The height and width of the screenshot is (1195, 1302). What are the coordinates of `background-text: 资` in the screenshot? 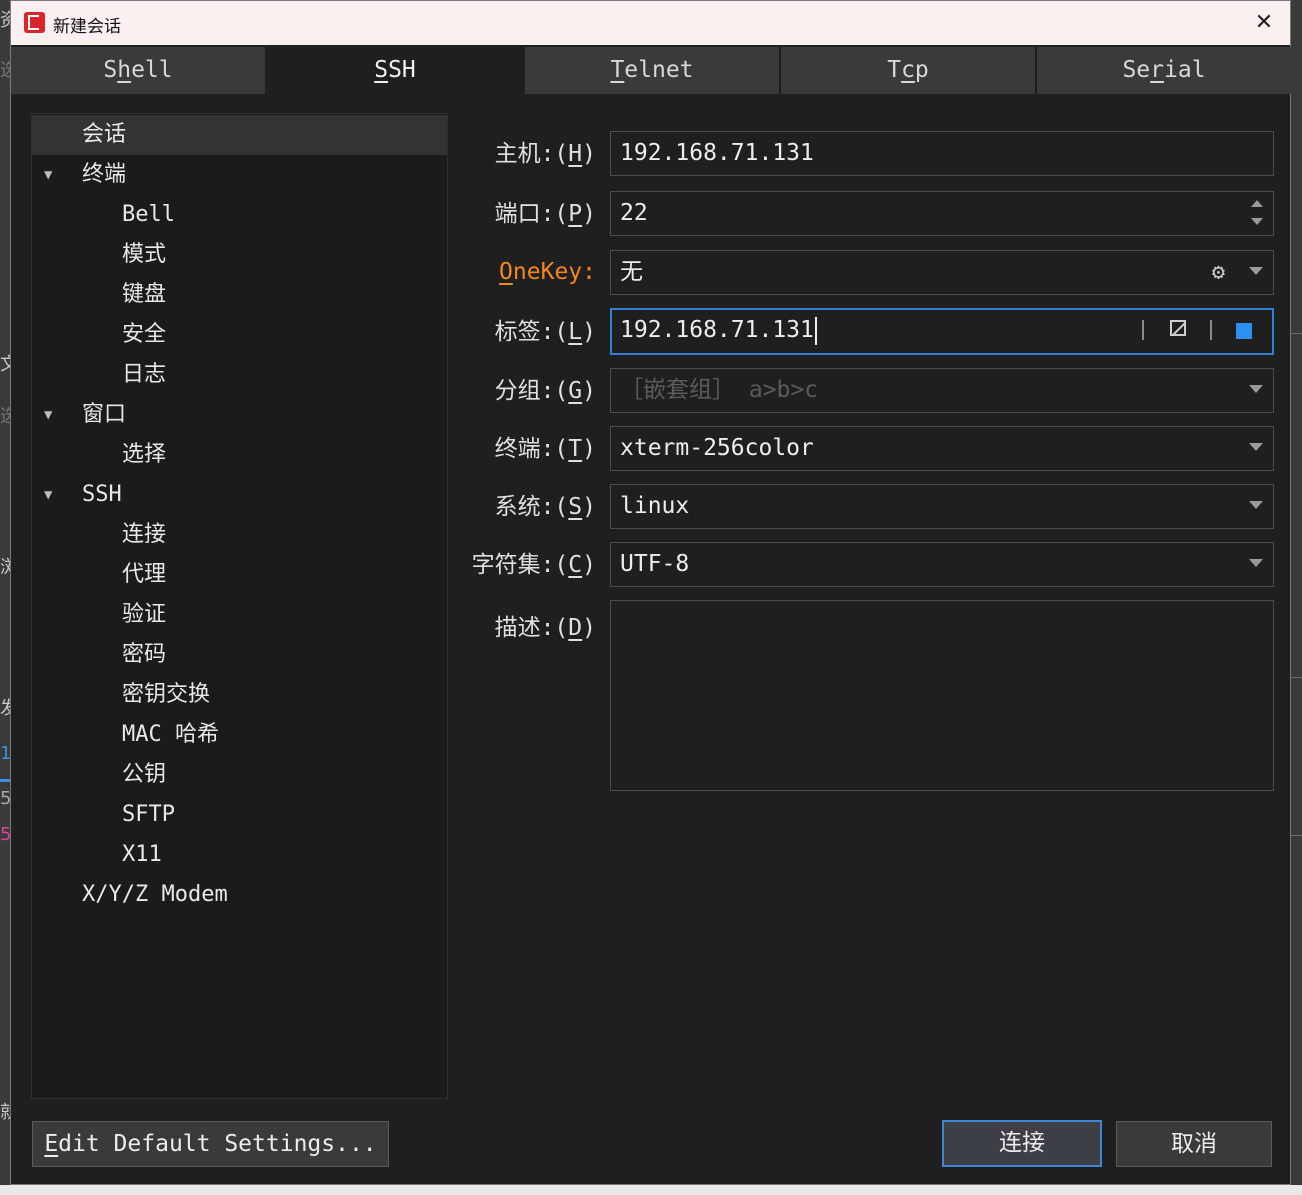 It's located at (5, 20).